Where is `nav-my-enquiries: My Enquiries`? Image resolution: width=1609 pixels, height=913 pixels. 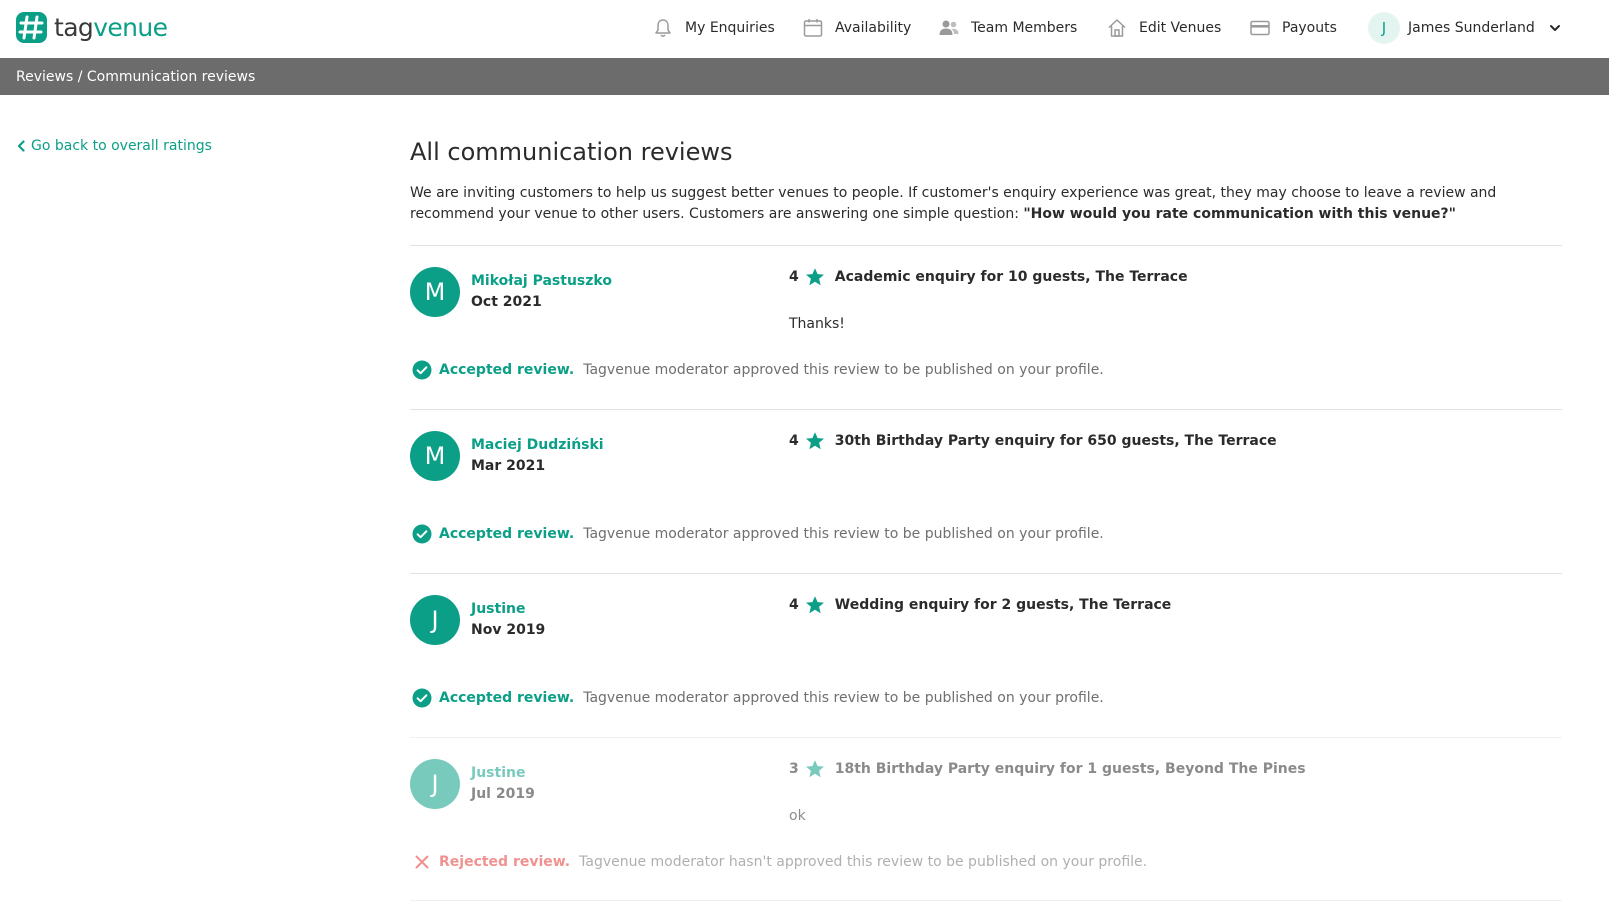 nav-my-enquiries: My Enquiries is located at coordinates (713, 28).